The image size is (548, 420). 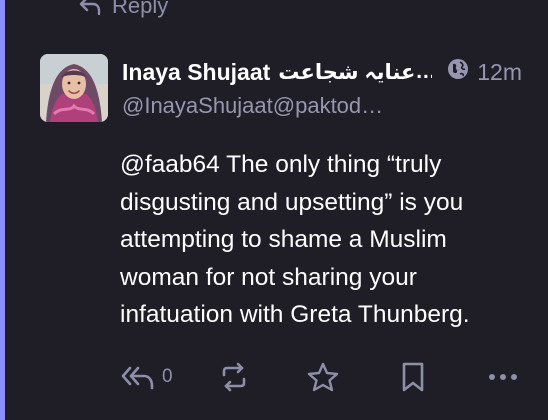 What do you see at coordinates (283, 239) in the screenshot?
I see `post-line: attempting to shame a Muslim` at bounding box center [283, 239].